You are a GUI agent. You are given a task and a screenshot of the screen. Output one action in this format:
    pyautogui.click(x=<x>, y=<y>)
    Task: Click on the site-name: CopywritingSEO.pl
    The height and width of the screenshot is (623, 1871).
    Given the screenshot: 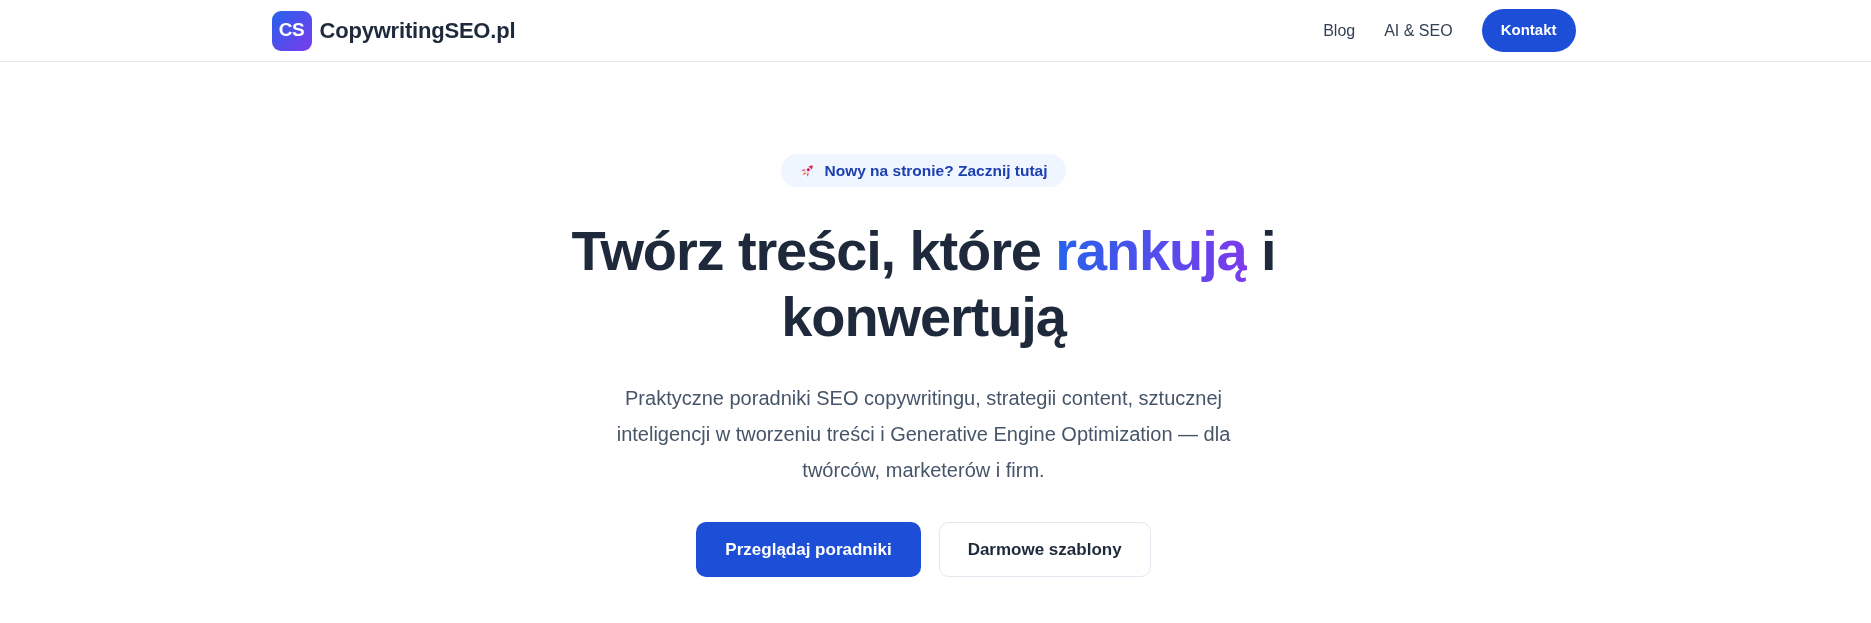 What is the action you would take?
    pyautogui.click(x=417, y=30)
    